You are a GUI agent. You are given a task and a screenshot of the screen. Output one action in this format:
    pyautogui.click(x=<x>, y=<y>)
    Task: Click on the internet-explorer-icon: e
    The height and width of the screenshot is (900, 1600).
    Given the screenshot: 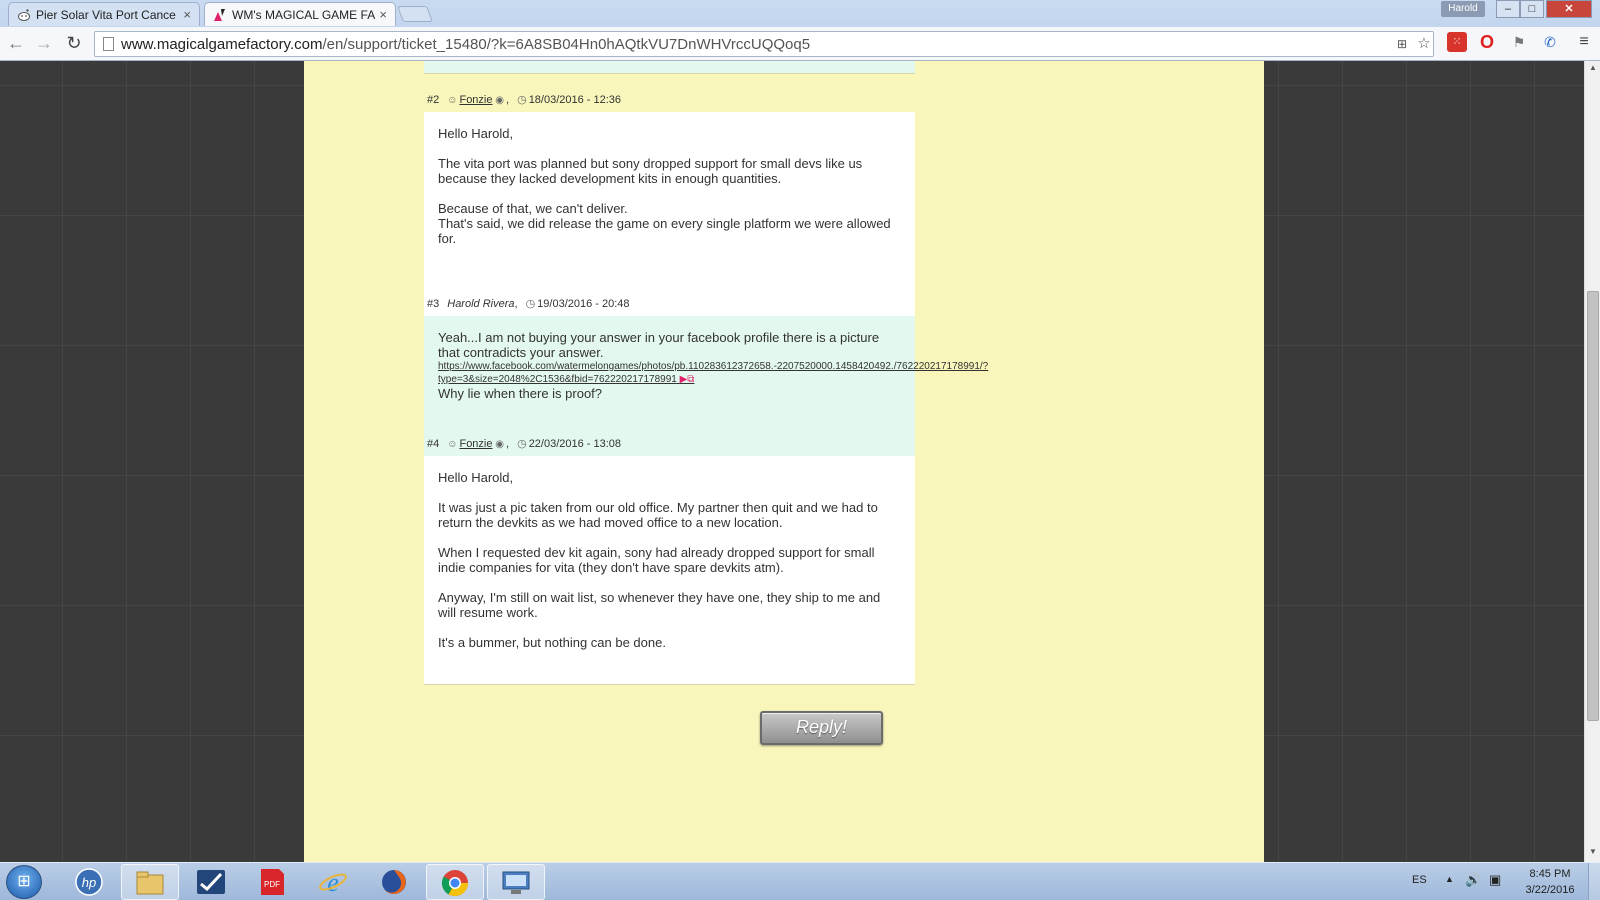 What is the action you would take?
    pyautogui.click(x=333, y=882)
    